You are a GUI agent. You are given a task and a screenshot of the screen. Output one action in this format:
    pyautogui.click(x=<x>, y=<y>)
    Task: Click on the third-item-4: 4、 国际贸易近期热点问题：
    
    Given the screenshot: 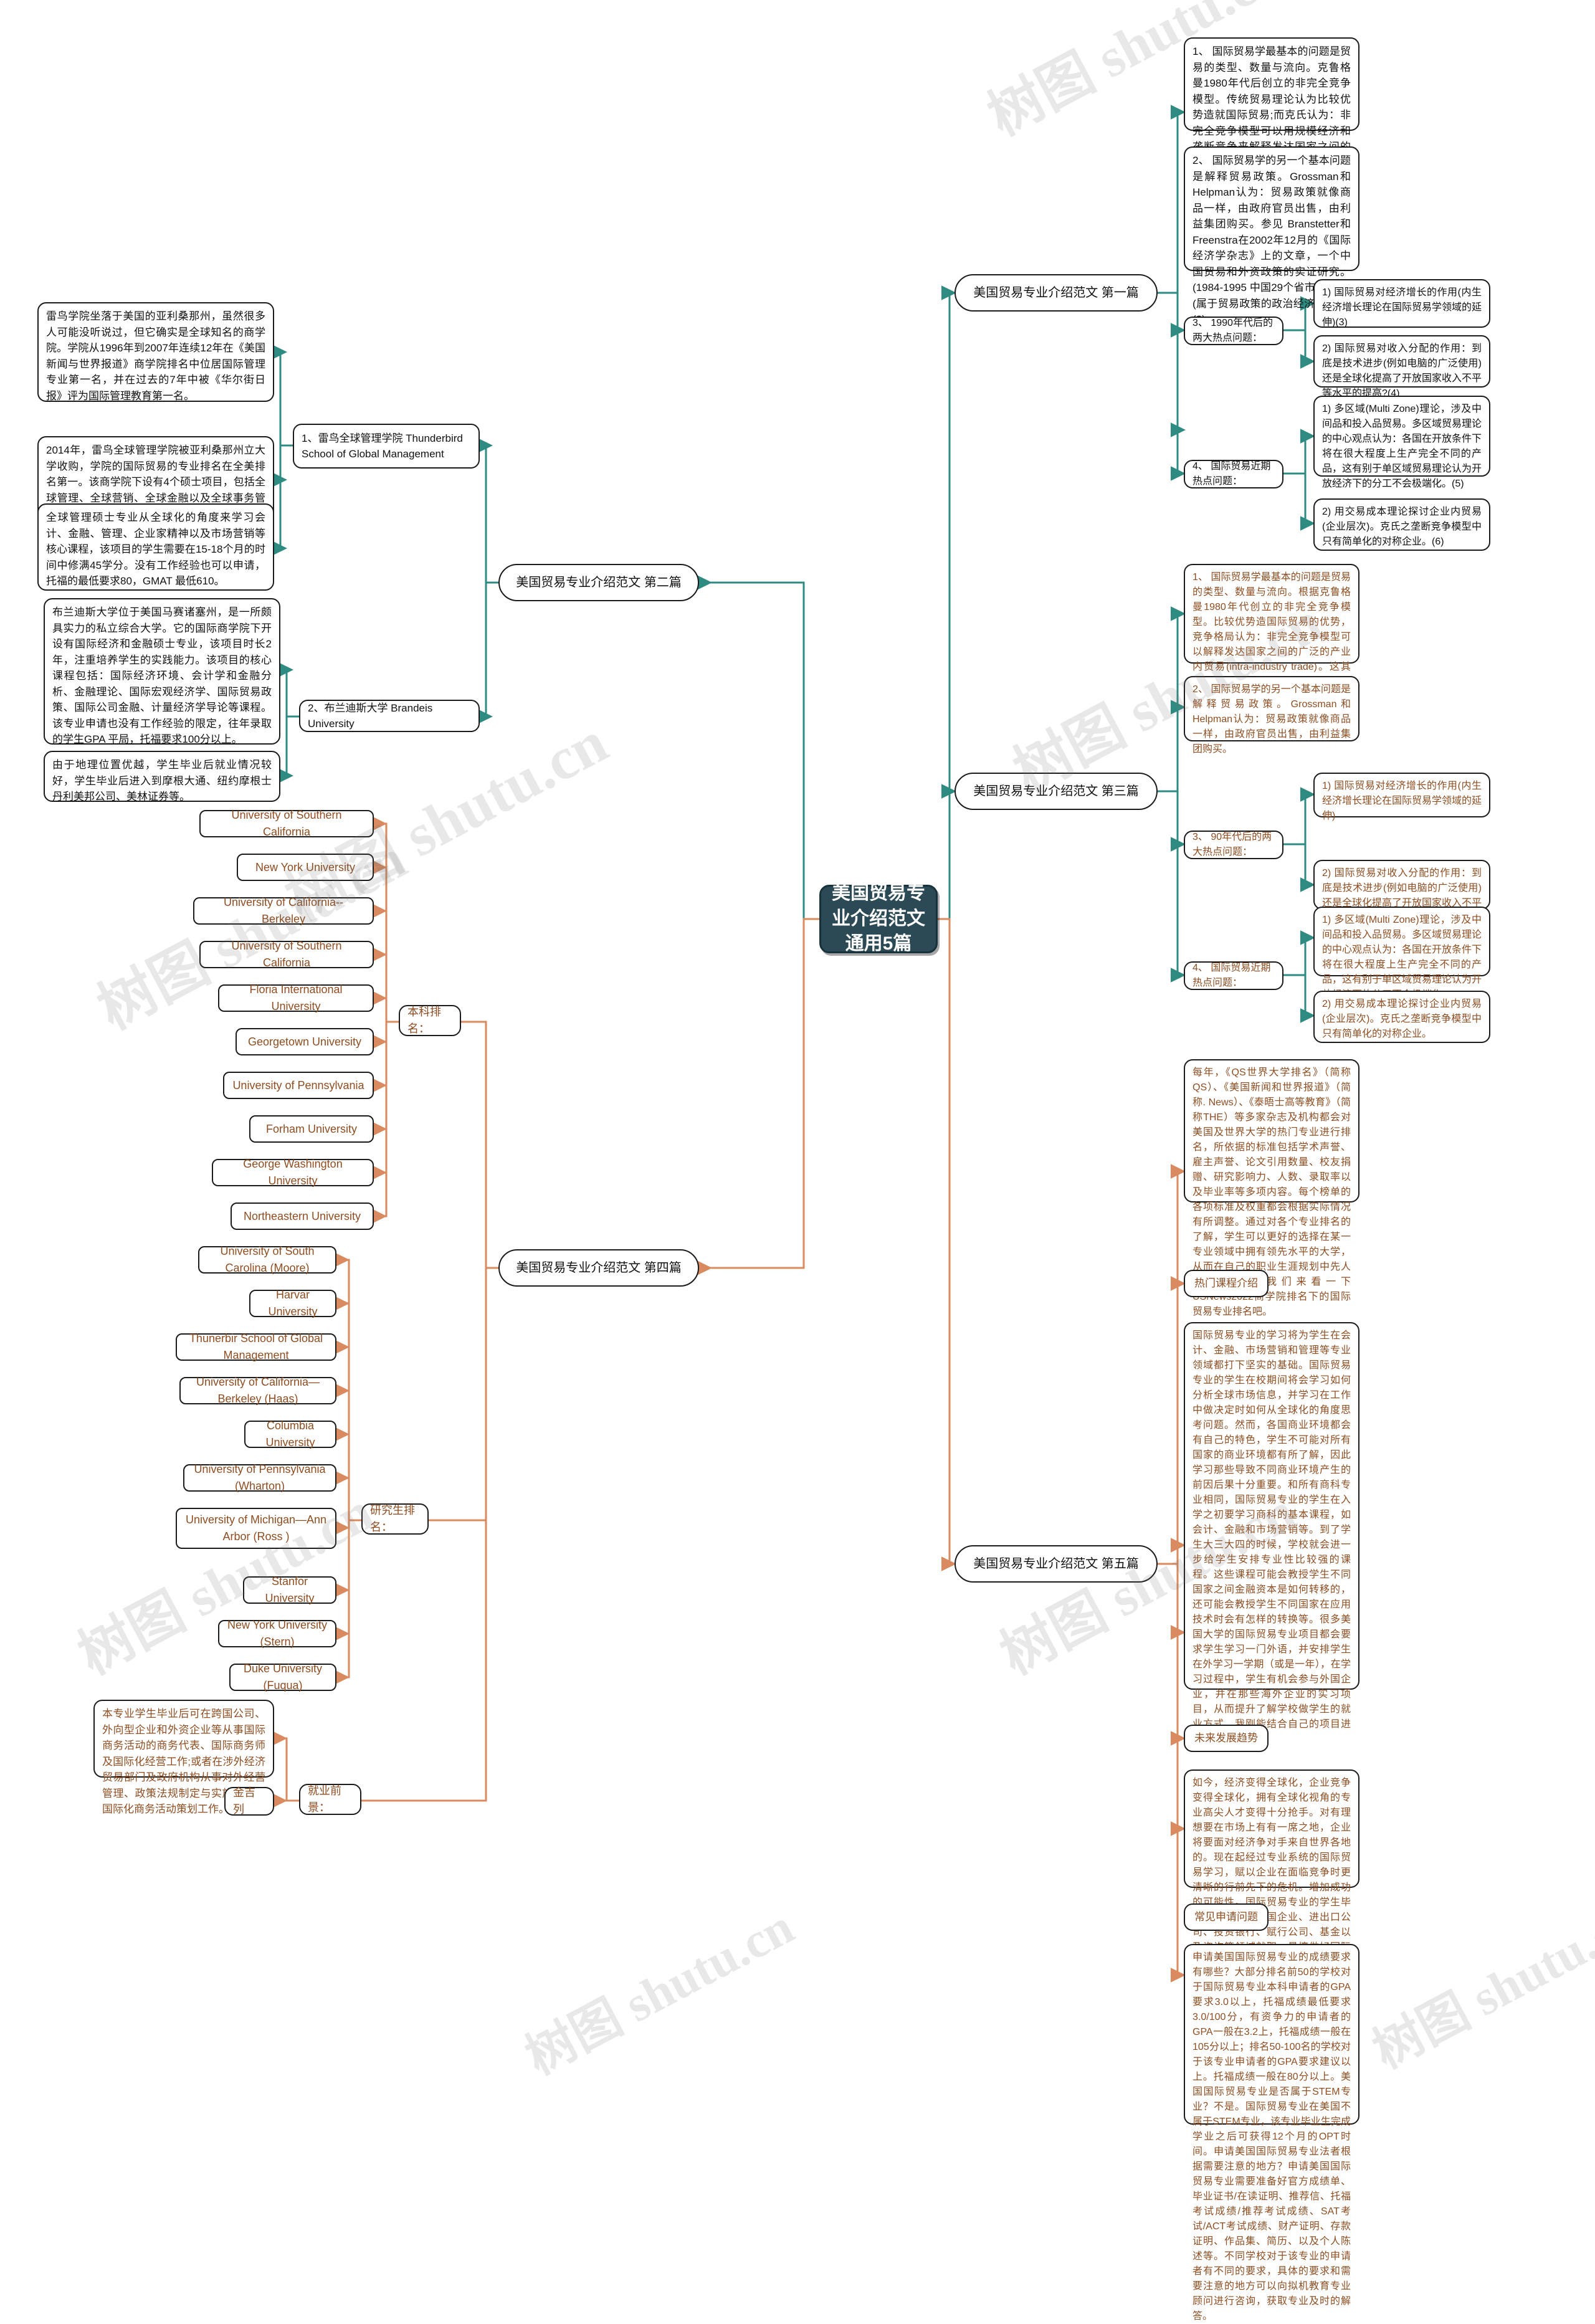 What is the action you would take?
    pyautogui.click(x=1233, y=976)
    